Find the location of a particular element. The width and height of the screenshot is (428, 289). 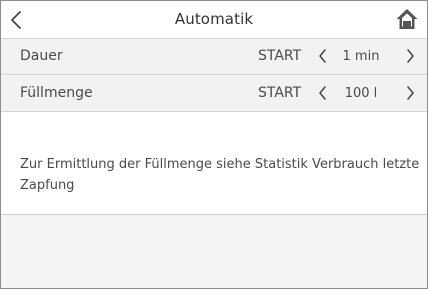

row-label-dauer: Dauer is located at coordinates (41, 56).